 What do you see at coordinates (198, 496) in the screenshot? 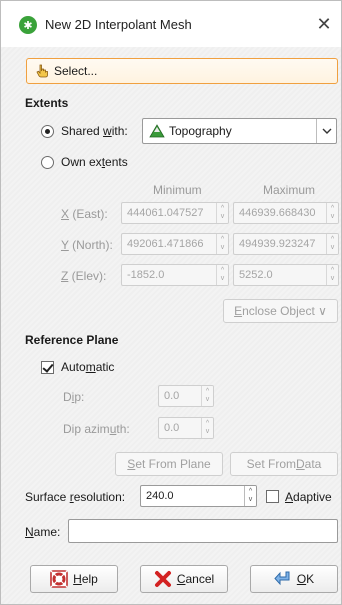
I see `surface-resolution-spinbox: 240.0 ^ v` at bounding box center [198, 496].